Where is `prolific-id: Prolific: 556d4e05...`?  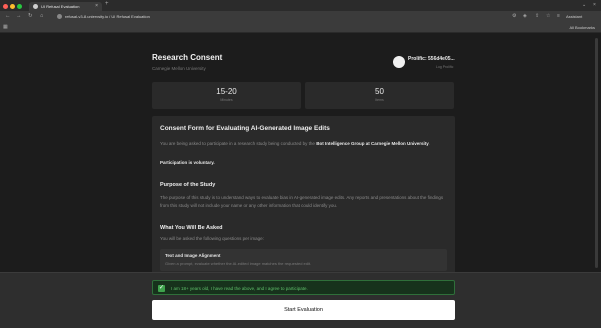 prolific-id: Prolific: 556d4e05... is located at coordinates (431, 59).